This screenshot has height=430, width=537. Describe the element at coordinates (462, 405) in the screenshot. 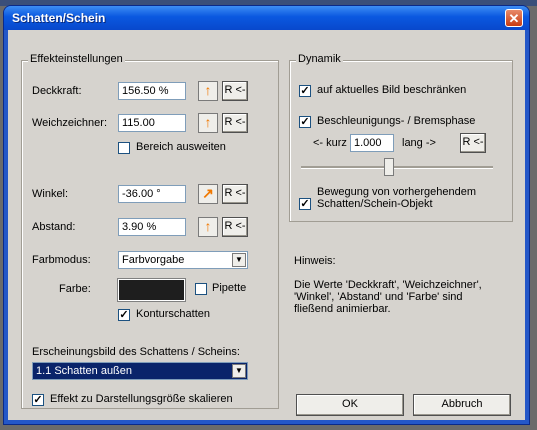

I see `cancel-button: Abbruch` at that location.